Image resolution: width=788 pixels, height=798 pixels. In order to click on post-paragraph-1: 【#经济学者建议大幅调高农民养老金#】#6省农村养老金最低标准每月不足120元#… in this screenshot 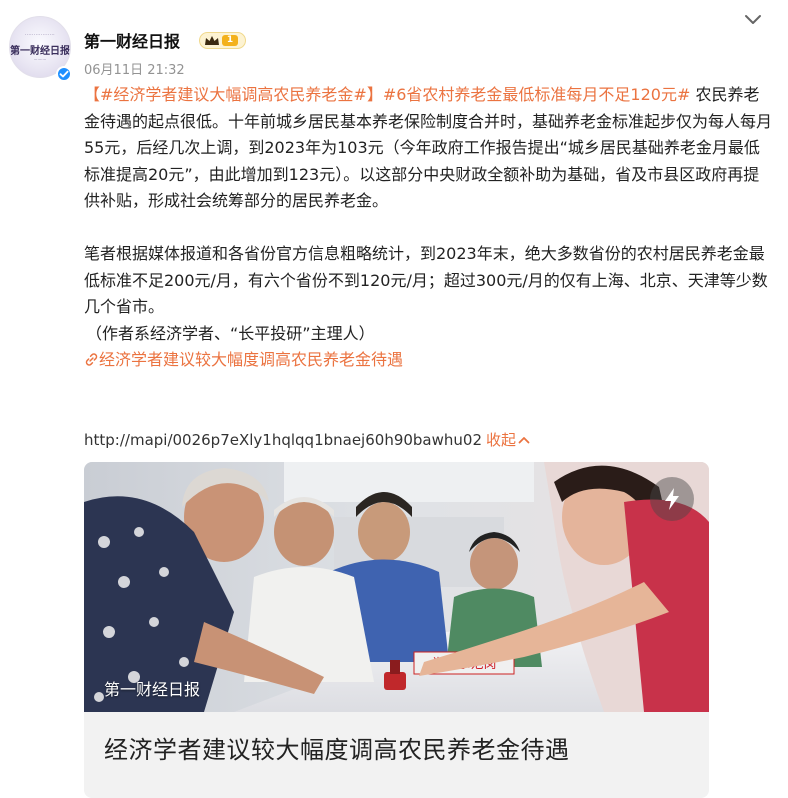, I will do `click(429, 148)`.